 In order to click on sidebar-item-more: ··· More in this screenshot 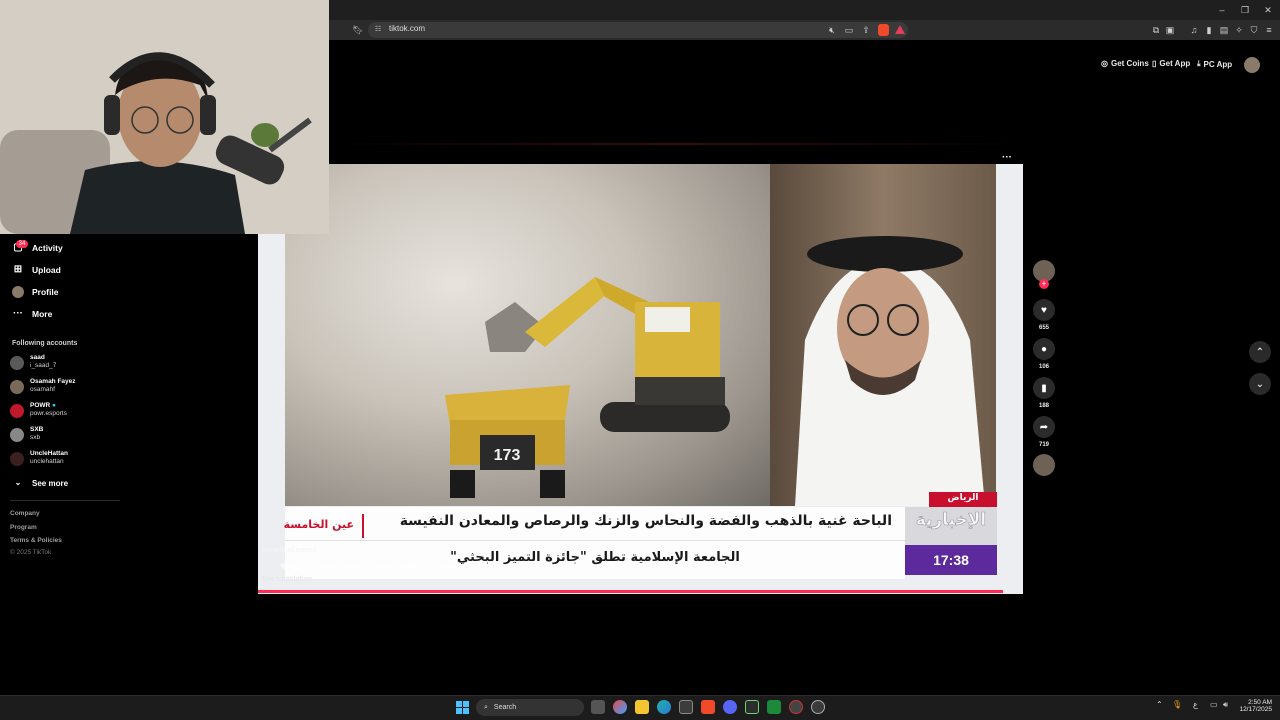, I will do `click(32, 314)`.